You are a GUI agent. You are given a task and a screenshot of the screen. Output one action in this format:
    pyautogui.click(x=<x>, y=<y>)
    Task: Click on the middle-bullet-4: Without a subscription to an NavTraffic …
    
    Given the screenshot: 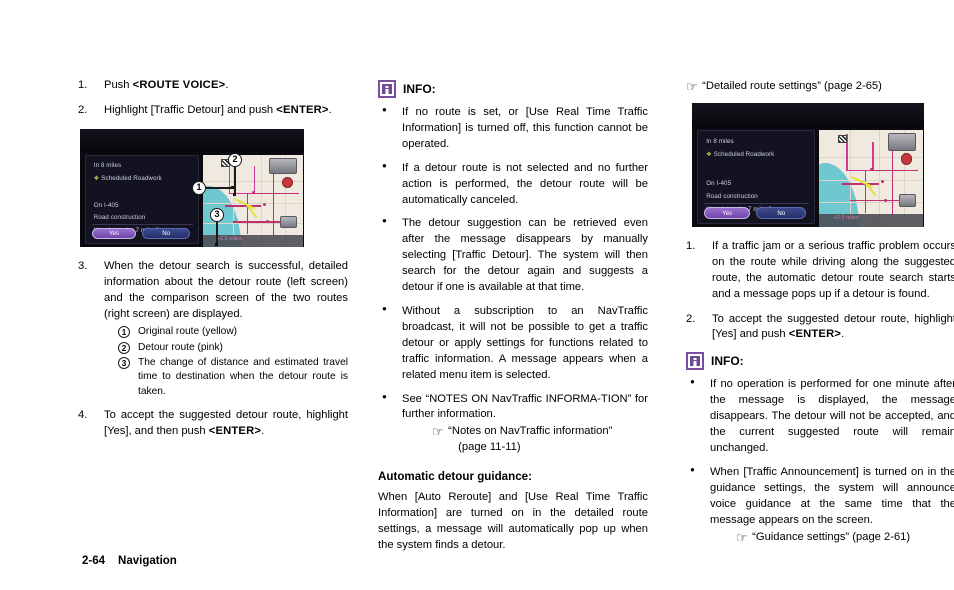 What is the action you would take?
    pyautogui.click(x=513, y=343)
    